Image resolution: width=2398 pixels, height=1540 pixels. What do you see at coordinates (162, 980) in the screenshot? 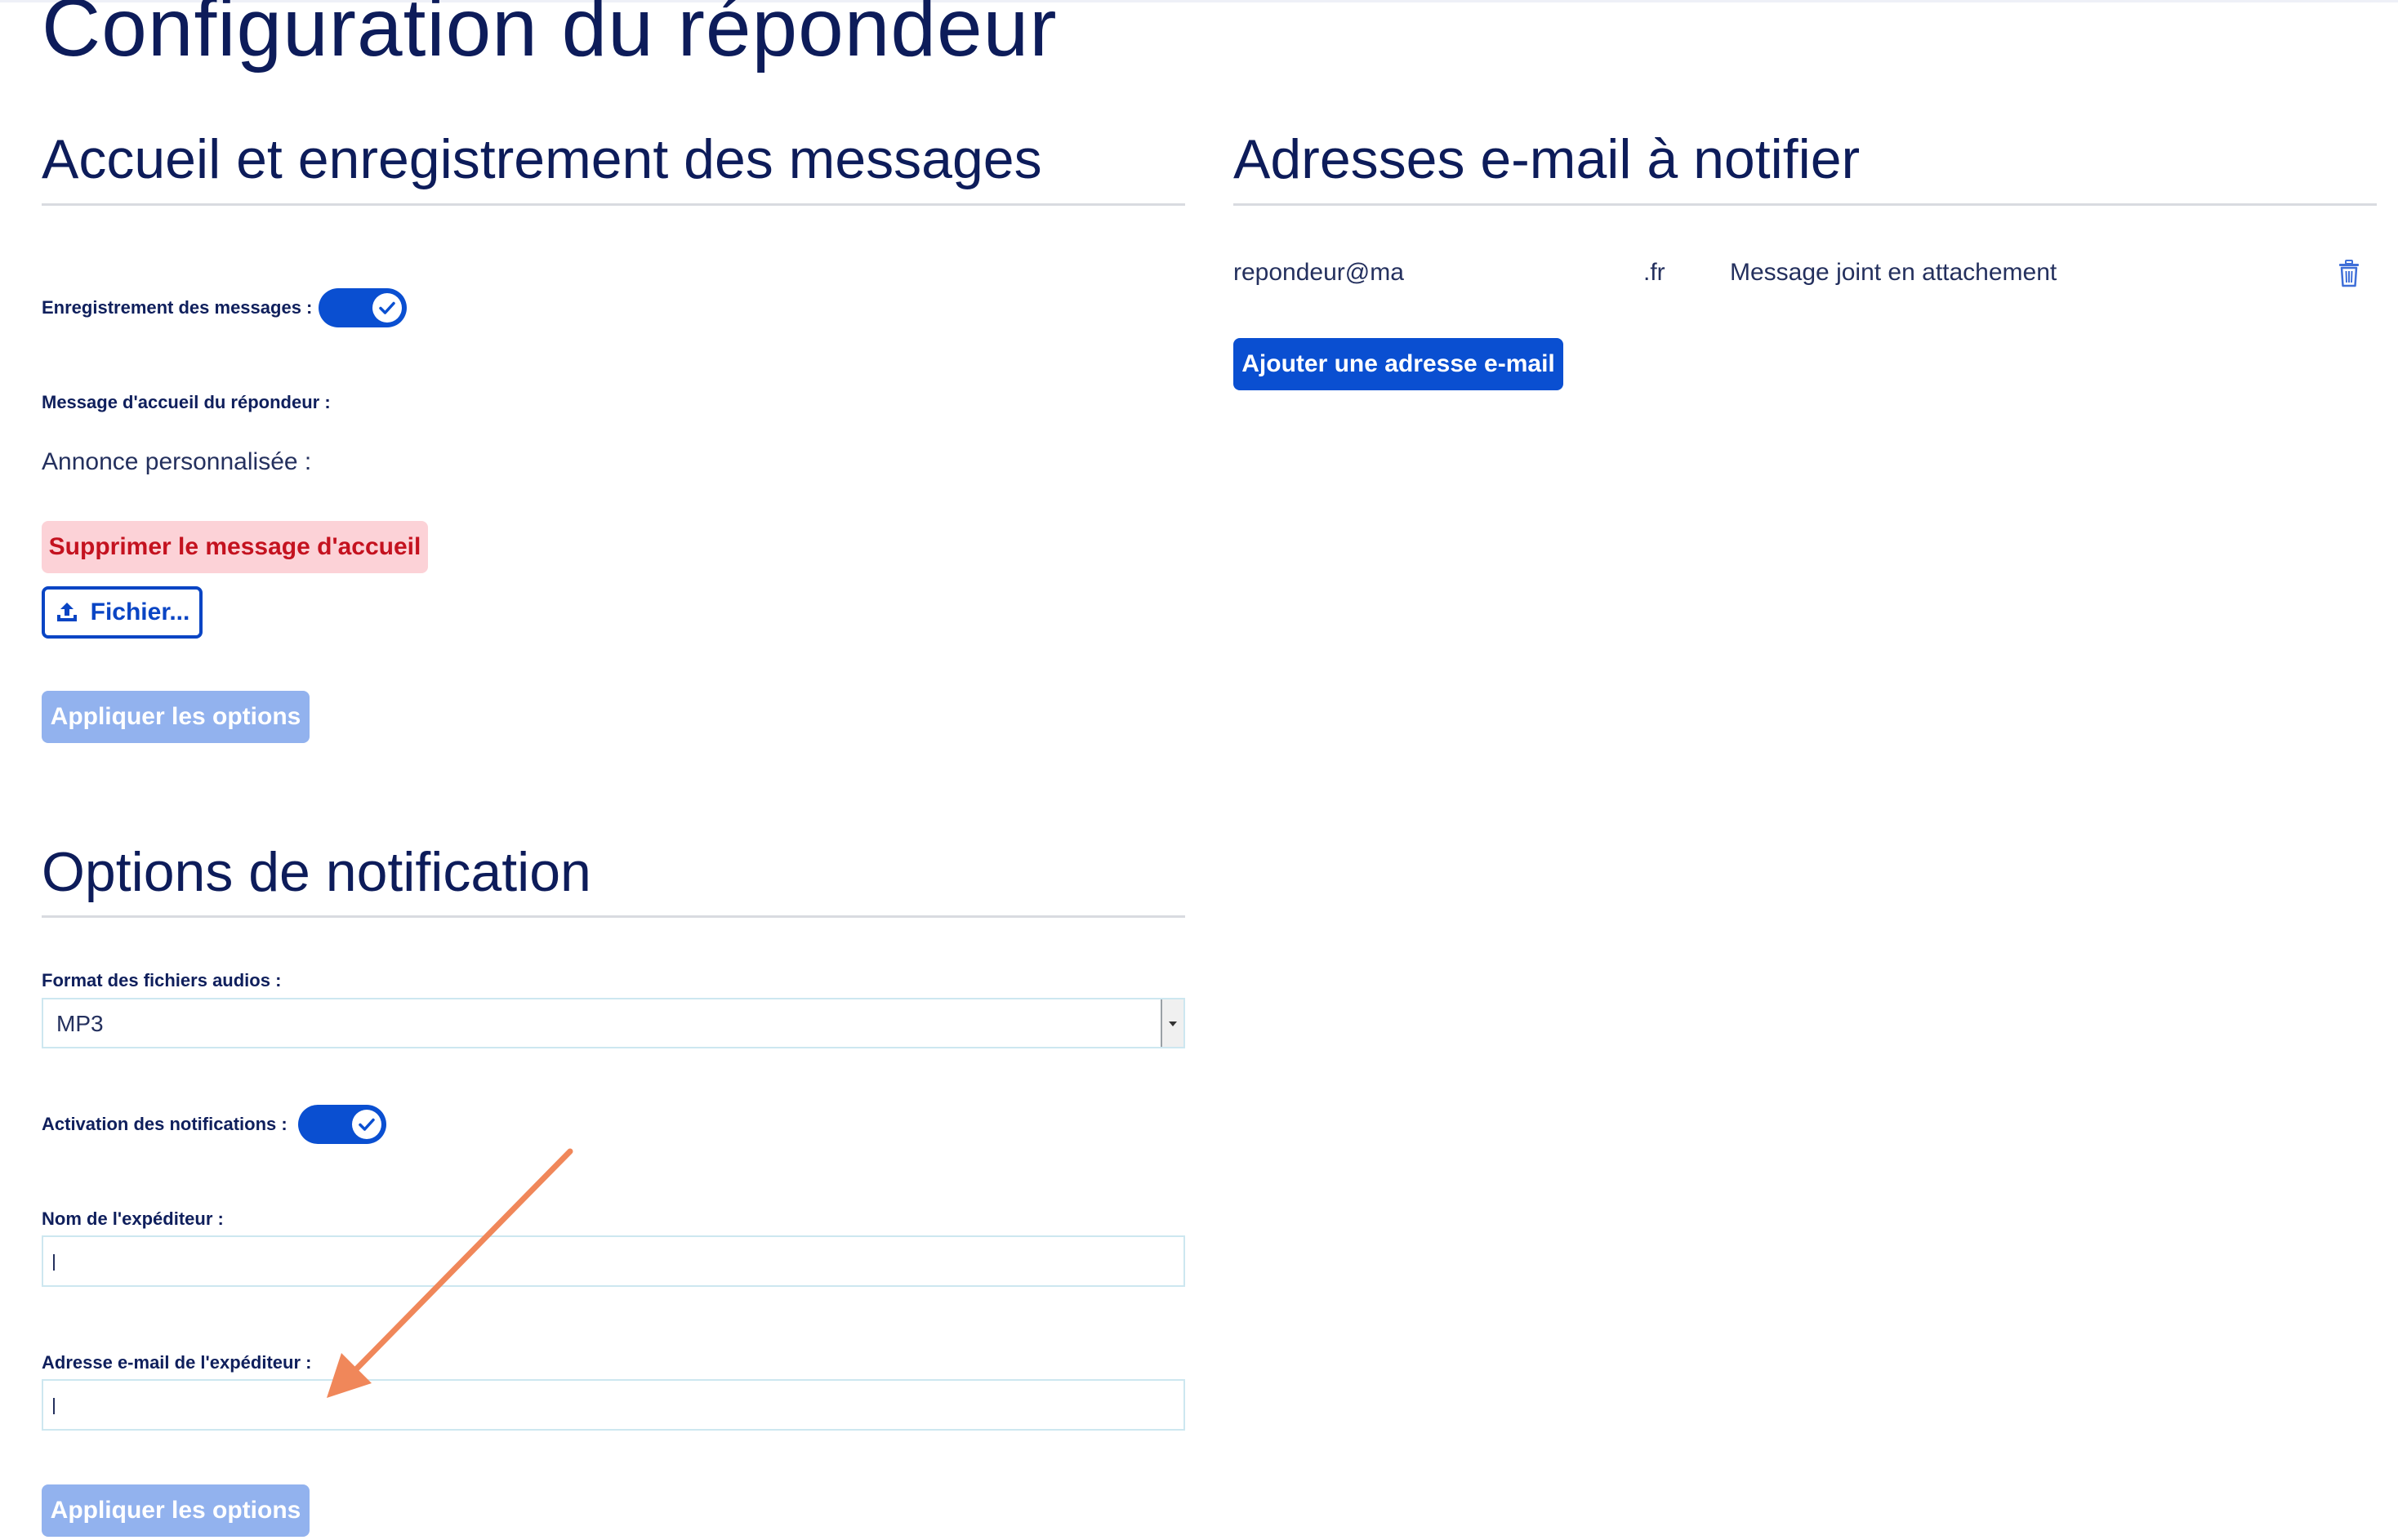
I see `audio-format-label: Format des fichiers audios :` at bounding box center [162, 980].